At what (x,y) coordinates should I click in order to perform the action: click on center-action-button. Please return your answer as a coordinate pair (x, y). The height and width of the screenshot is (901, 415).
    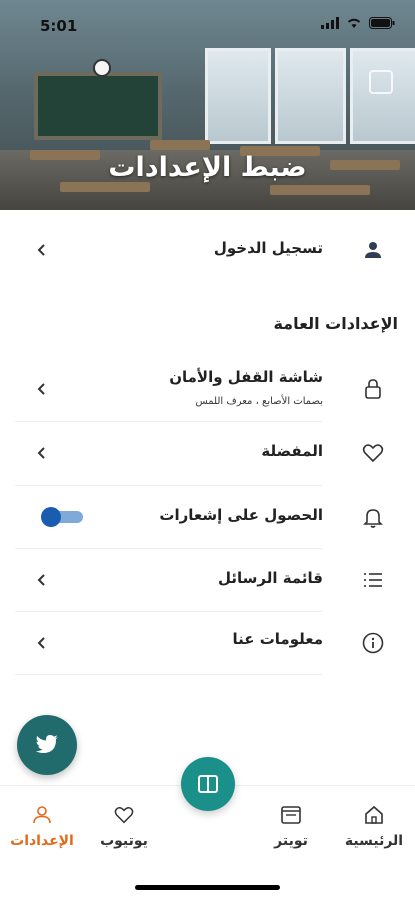
    Looking at the image, I should click on (208, 784).